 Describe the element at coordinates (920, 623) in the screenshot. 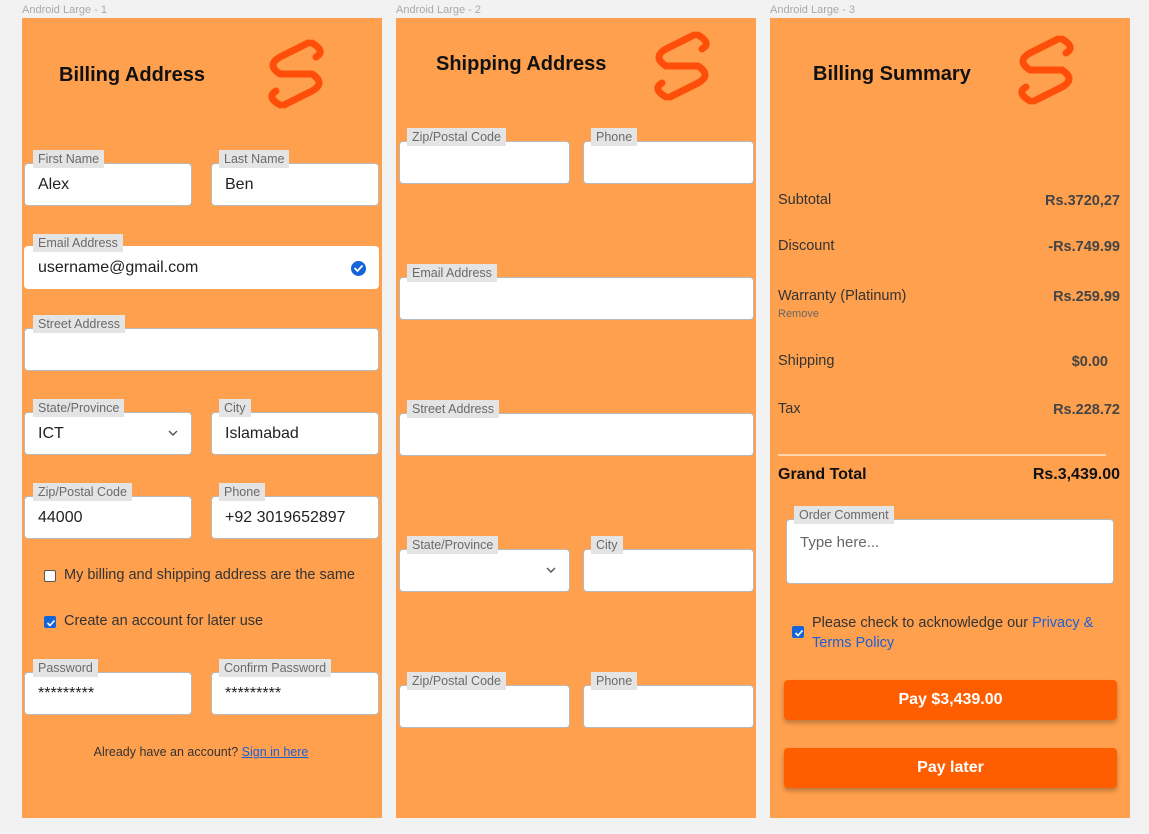

I see `acknowledge-prompt: Please check to acknowledge our` at that location.